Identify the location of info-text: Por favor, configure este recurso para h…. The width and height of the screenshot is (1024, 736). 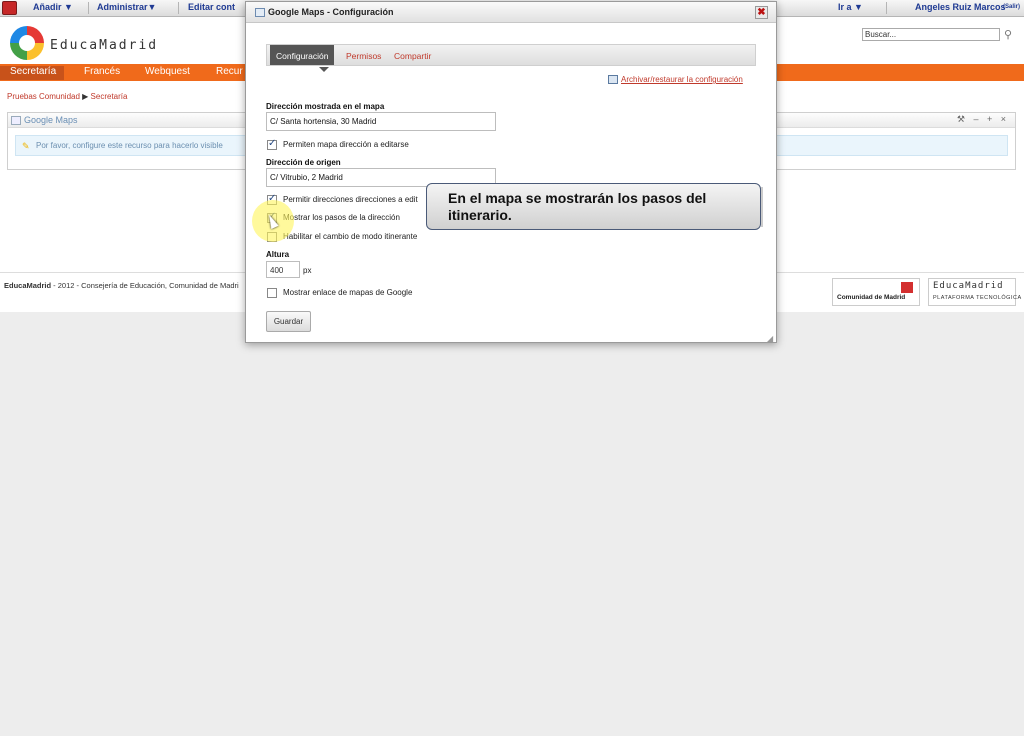
(129, 145).